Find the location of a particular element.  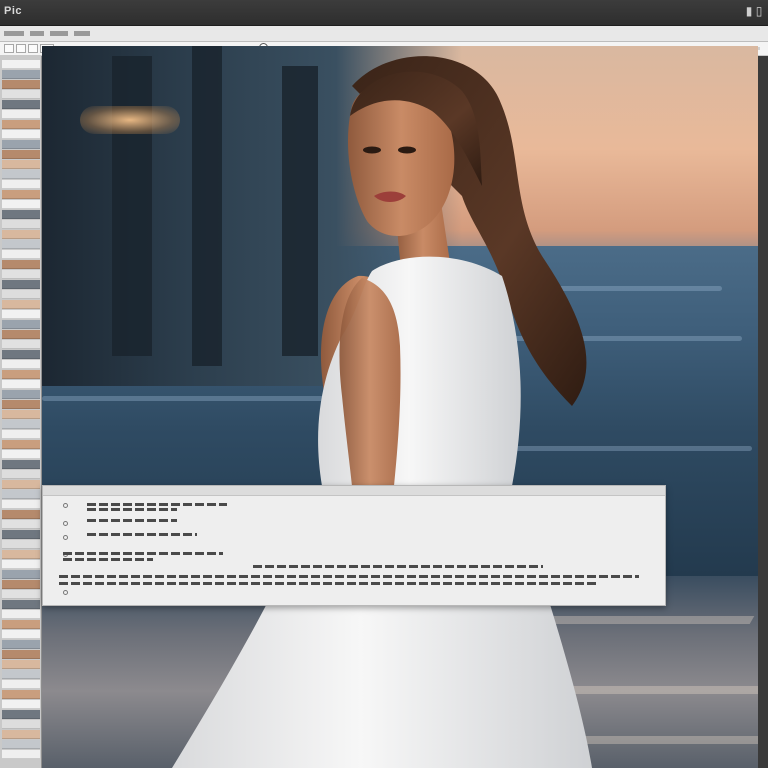

eye-right is located at coordinates (407, 150).